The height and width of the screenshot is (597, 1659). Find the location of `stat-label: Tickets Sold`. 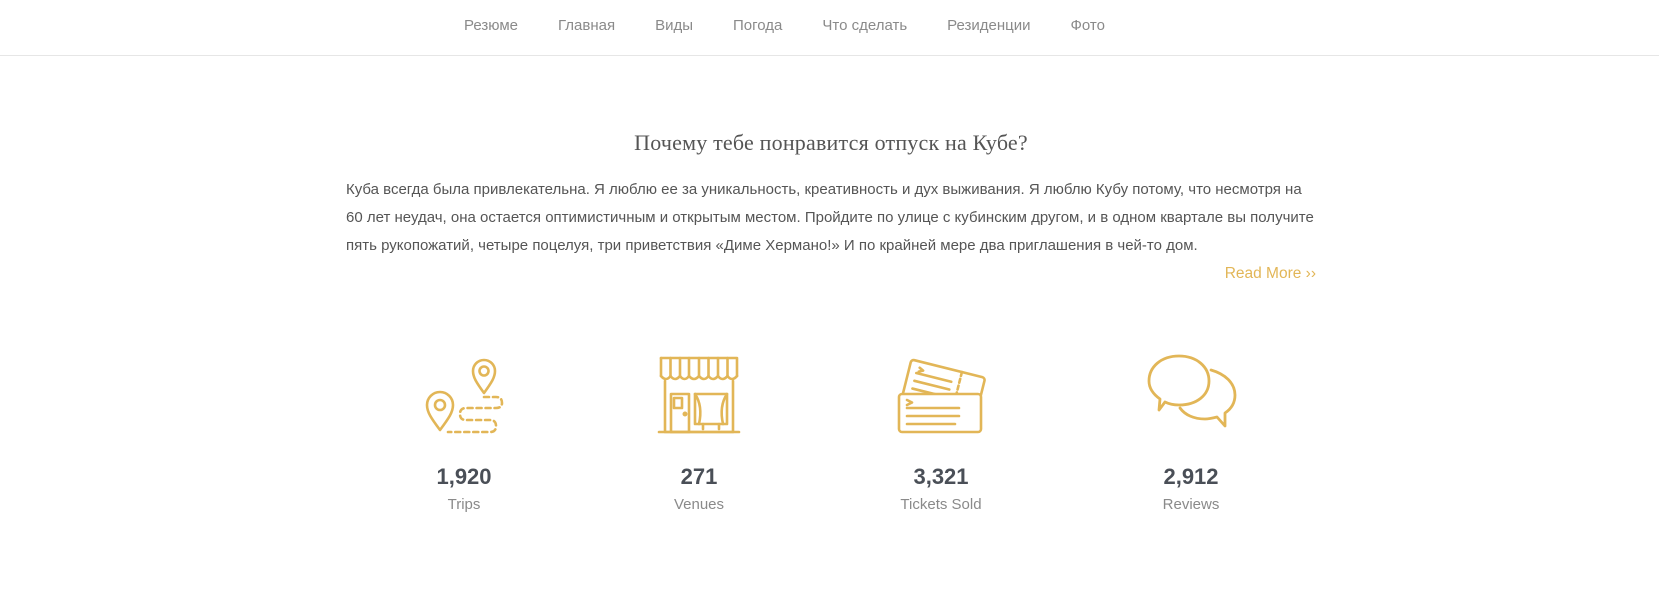

stat-label: Tickets Sold is located at coordinates (941, 504).